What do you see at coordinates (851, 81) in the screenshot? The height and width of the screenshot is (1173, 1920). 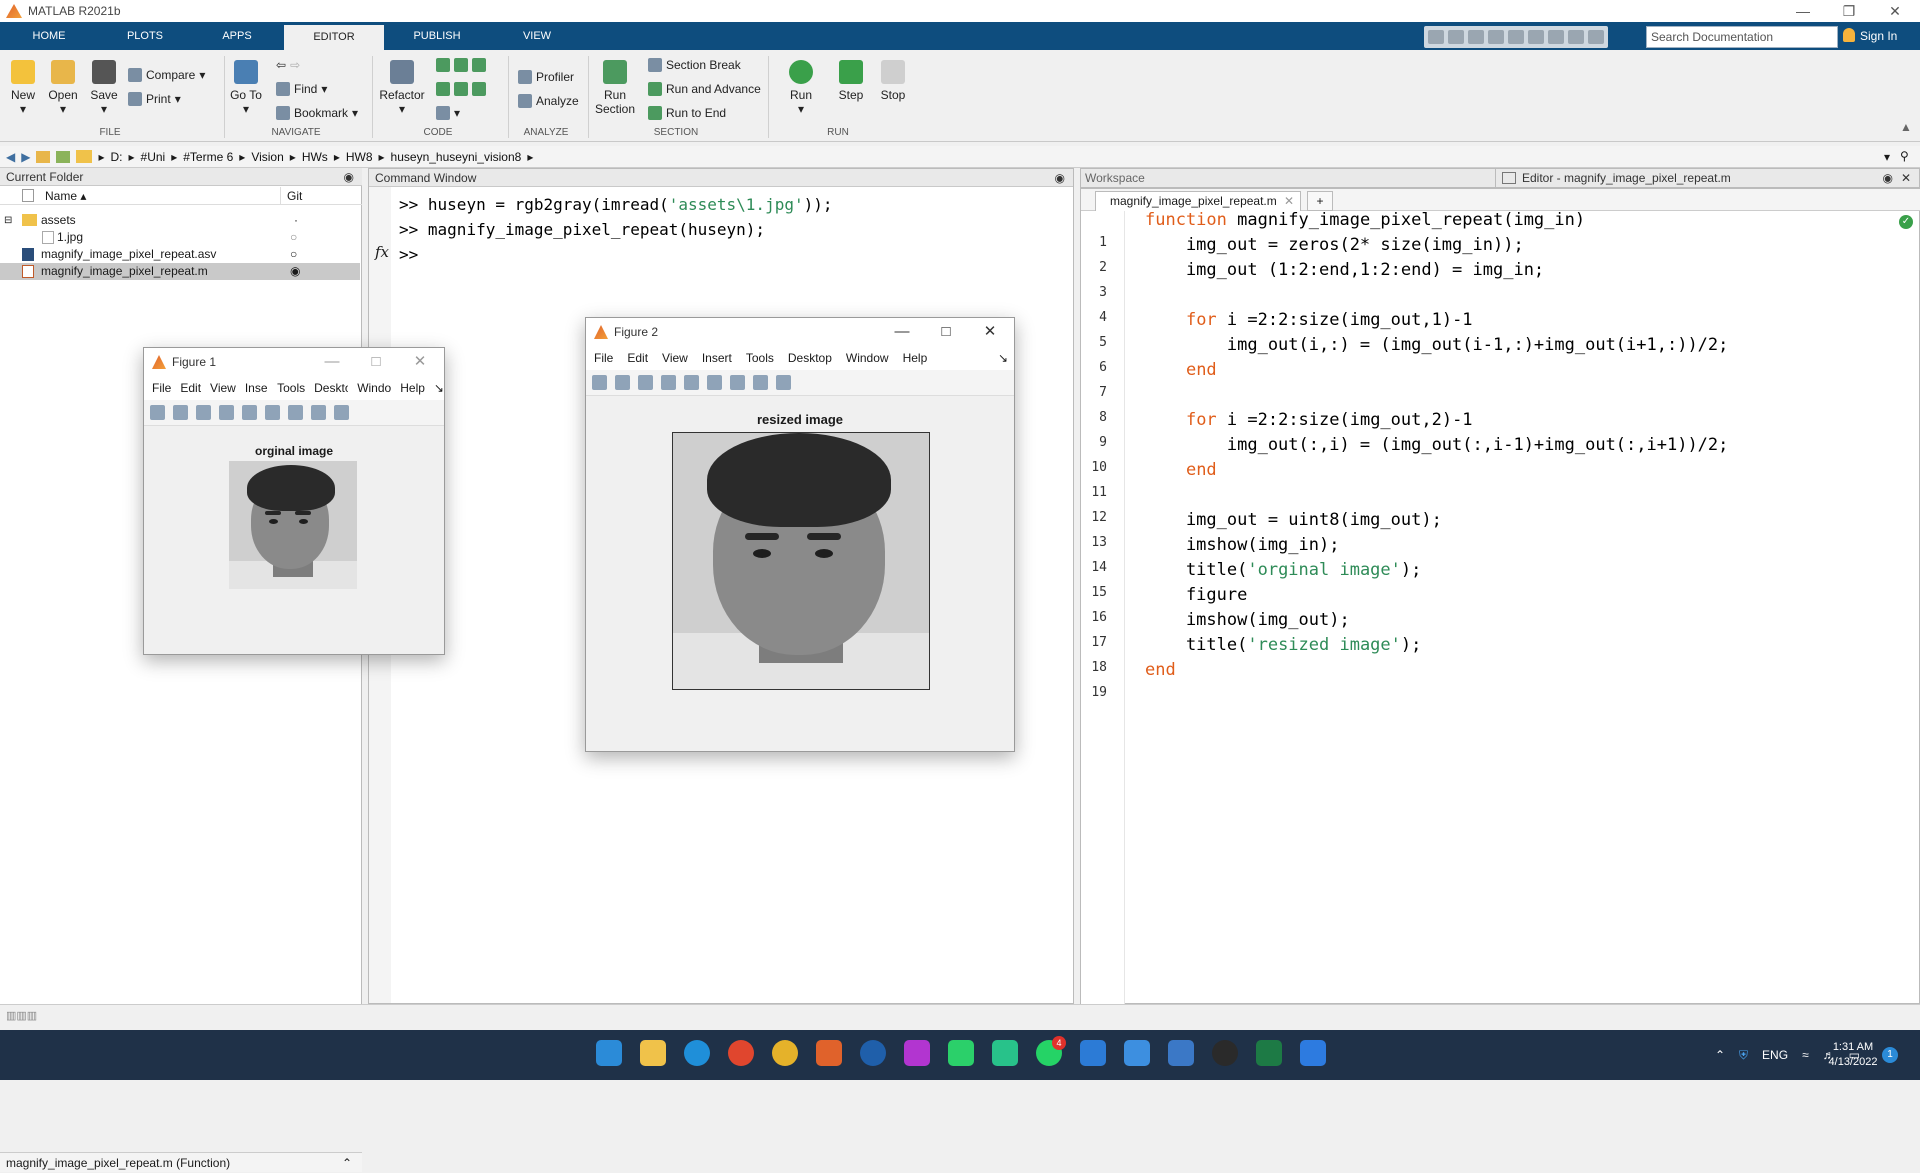 I see `step-button: Step` at bounding box center [851, 81].